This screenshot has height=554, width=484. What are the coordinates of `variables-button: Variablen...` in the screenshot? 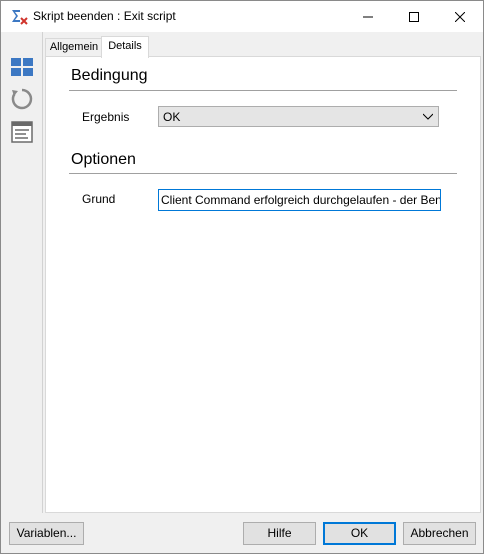 It's located at (46, 533).